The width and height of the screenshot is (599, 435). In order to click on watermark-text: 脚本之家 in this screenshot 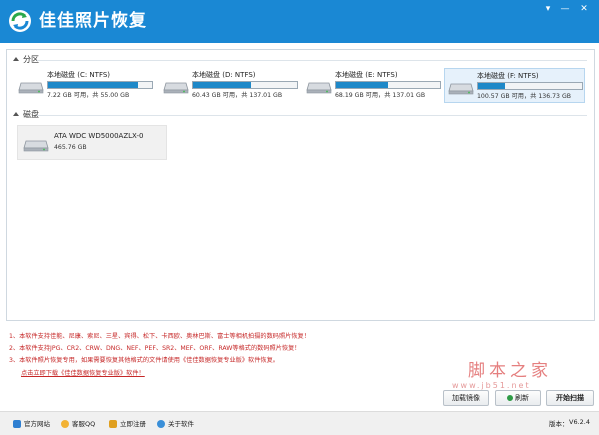, I will do `click(510, 371)`.